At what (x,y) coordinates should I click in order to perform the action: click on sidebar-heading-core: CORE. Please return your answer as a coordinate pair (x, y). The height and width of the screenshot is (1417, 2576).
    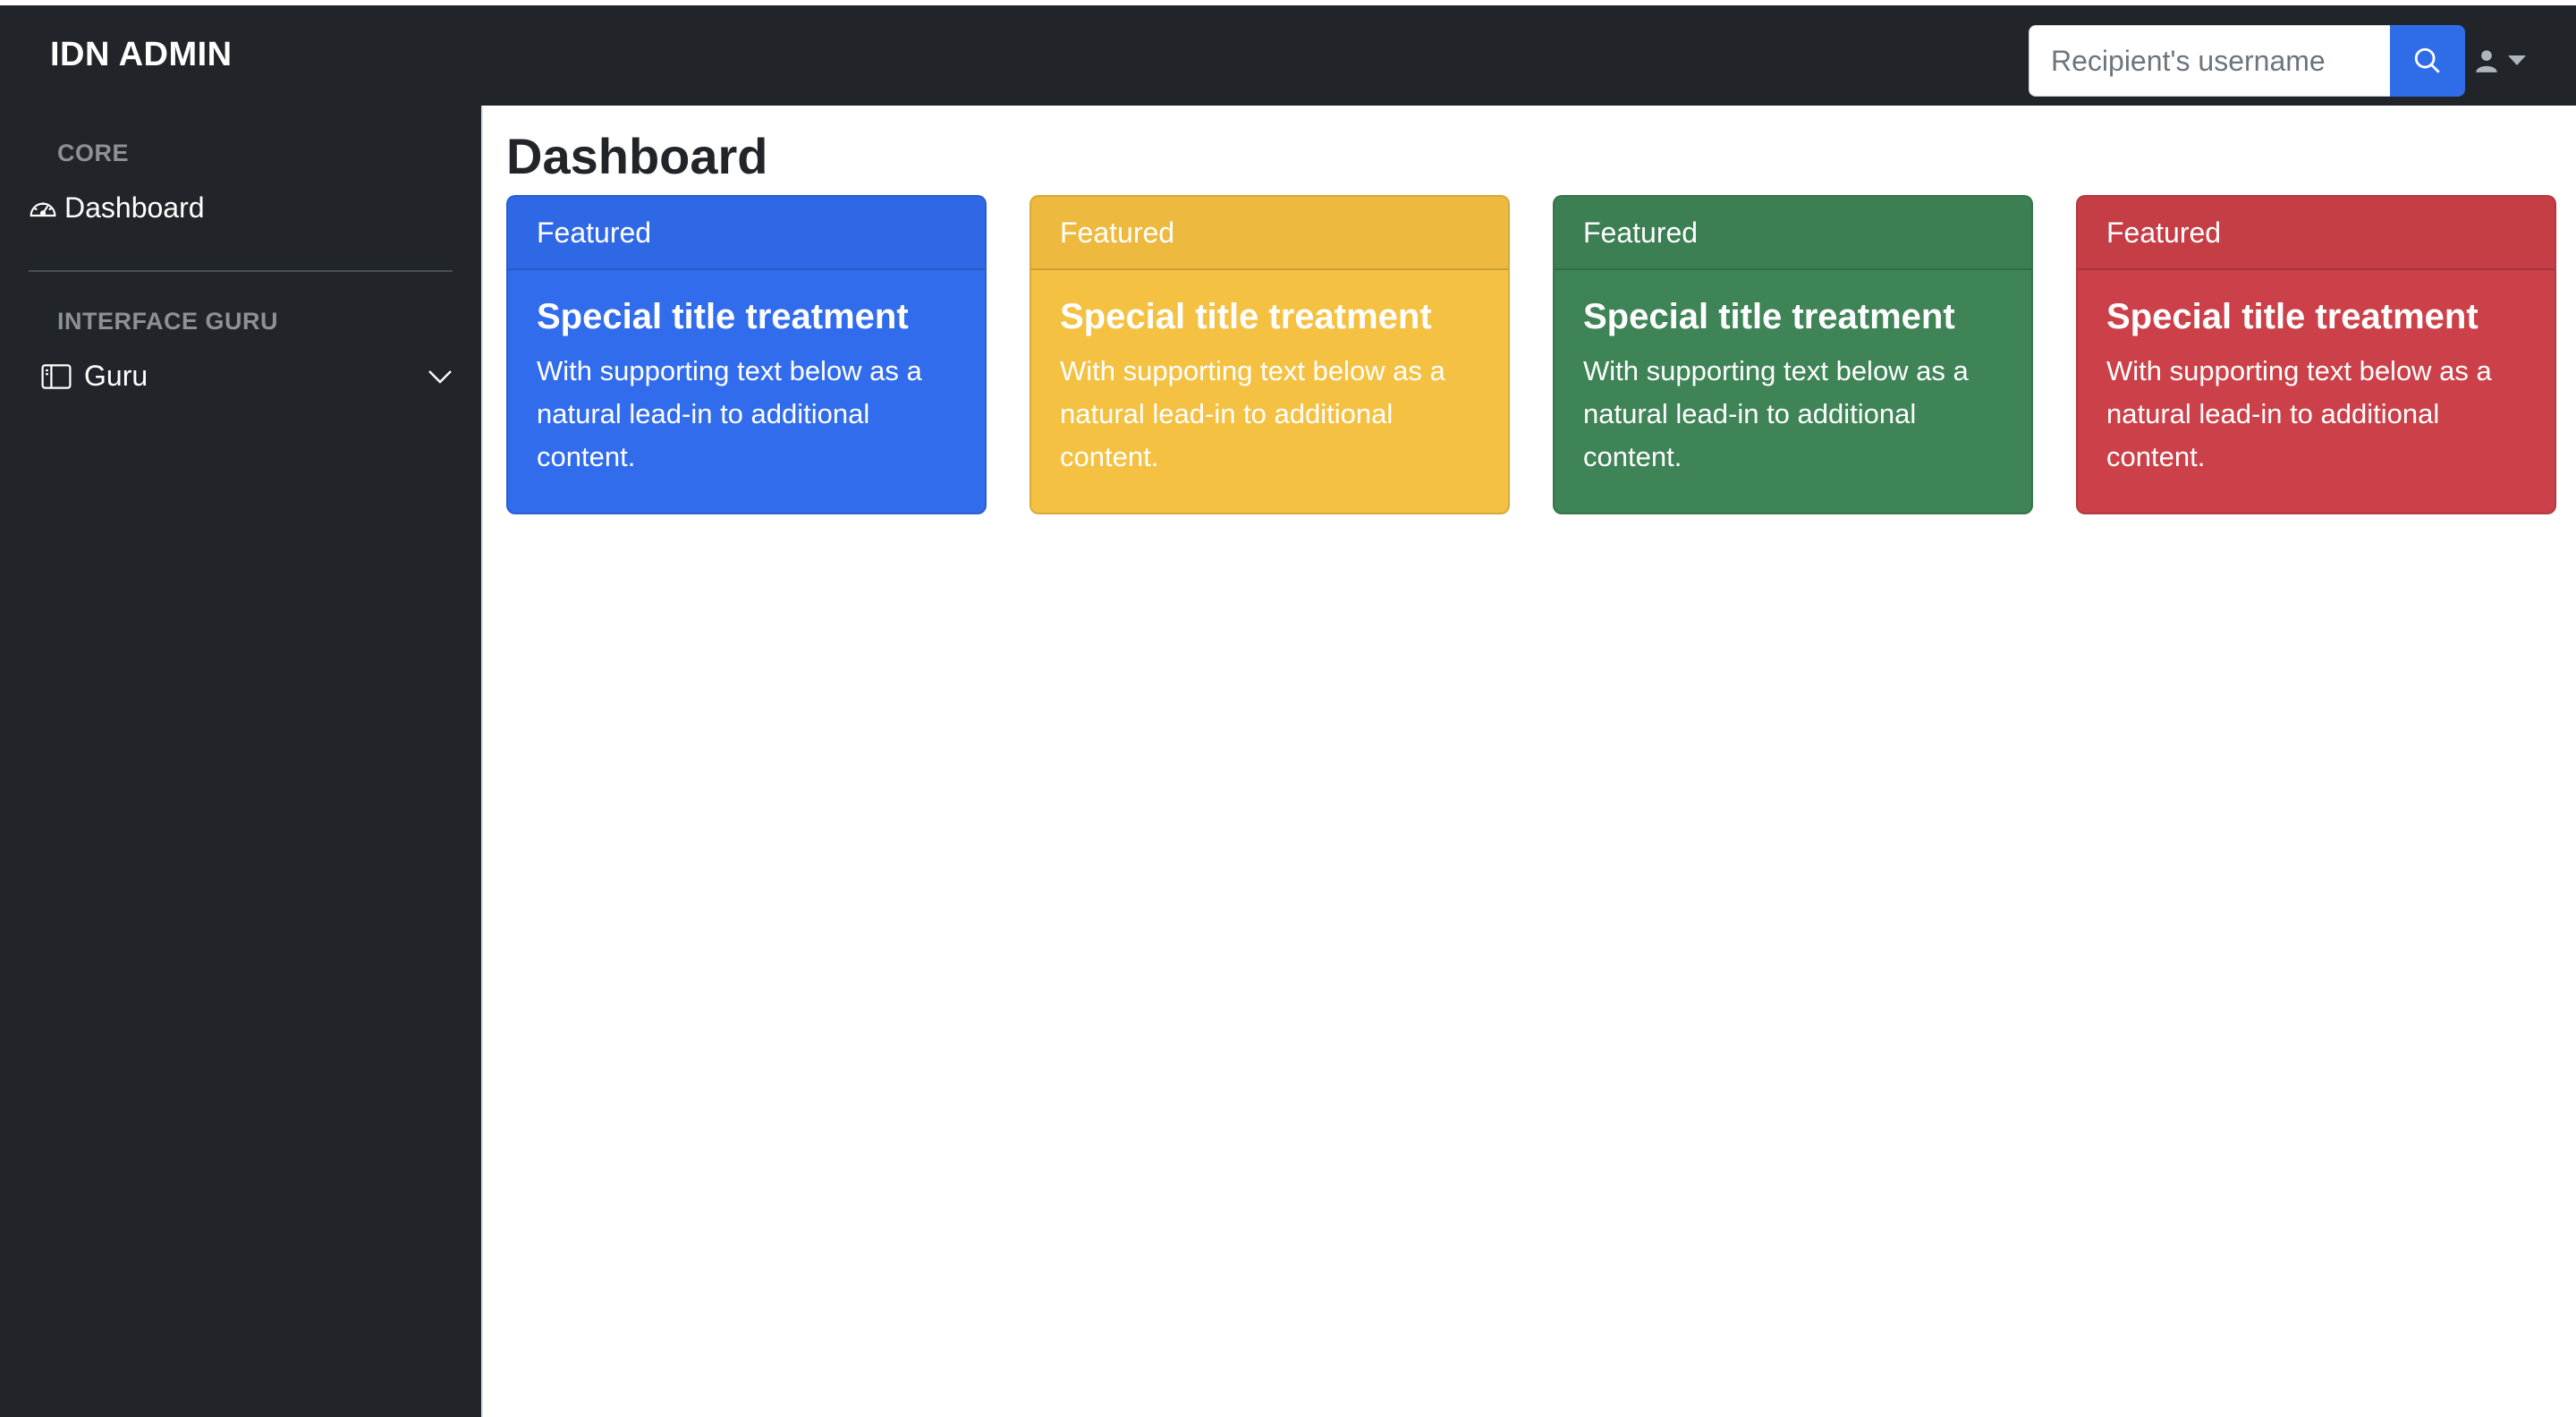
    Looking at the image, I should click on (93, 153).